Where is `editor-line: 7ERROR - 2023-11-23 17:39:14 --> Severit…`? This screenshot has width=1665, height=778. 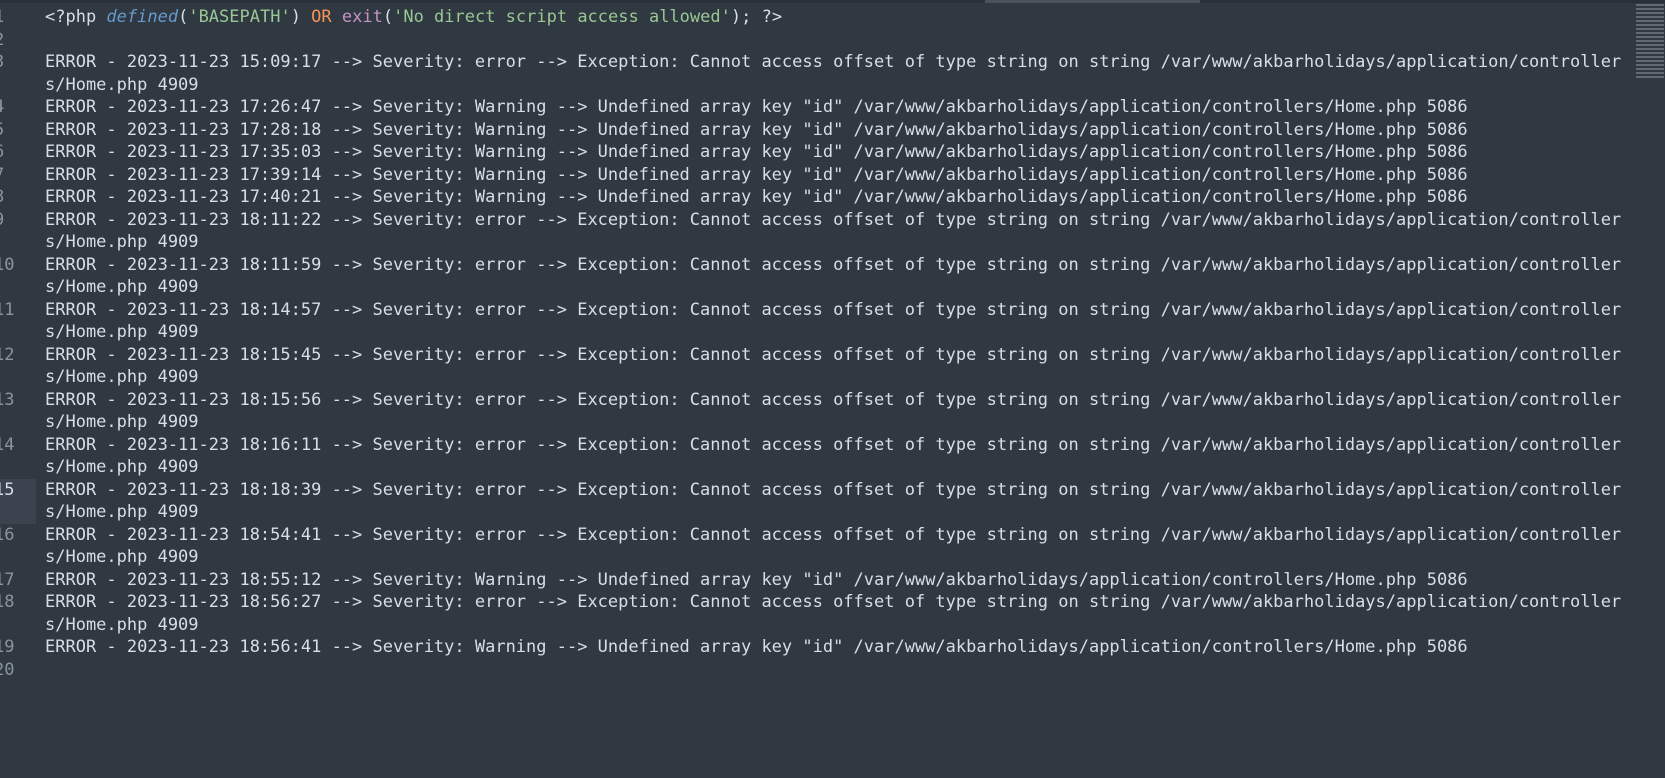
editor-line: 7ERROR - 2023-11-23 17:39:14 --> Severit… is located at coordinates (815, 175).